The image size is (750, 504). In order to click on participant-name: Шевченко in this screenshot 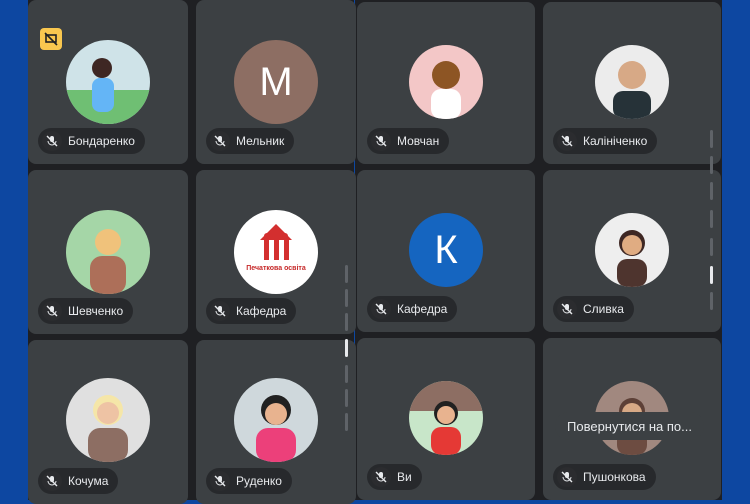, I will do `click(96, 311)`.